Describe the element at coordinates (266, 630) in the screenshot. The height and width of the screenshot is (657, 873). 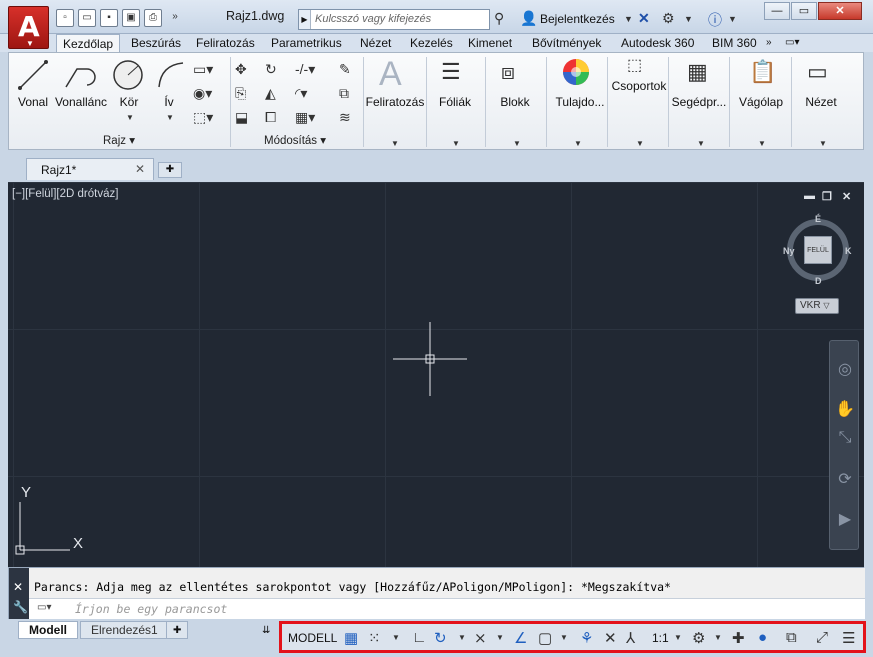
I see `more-icon: ⇊` at that location.